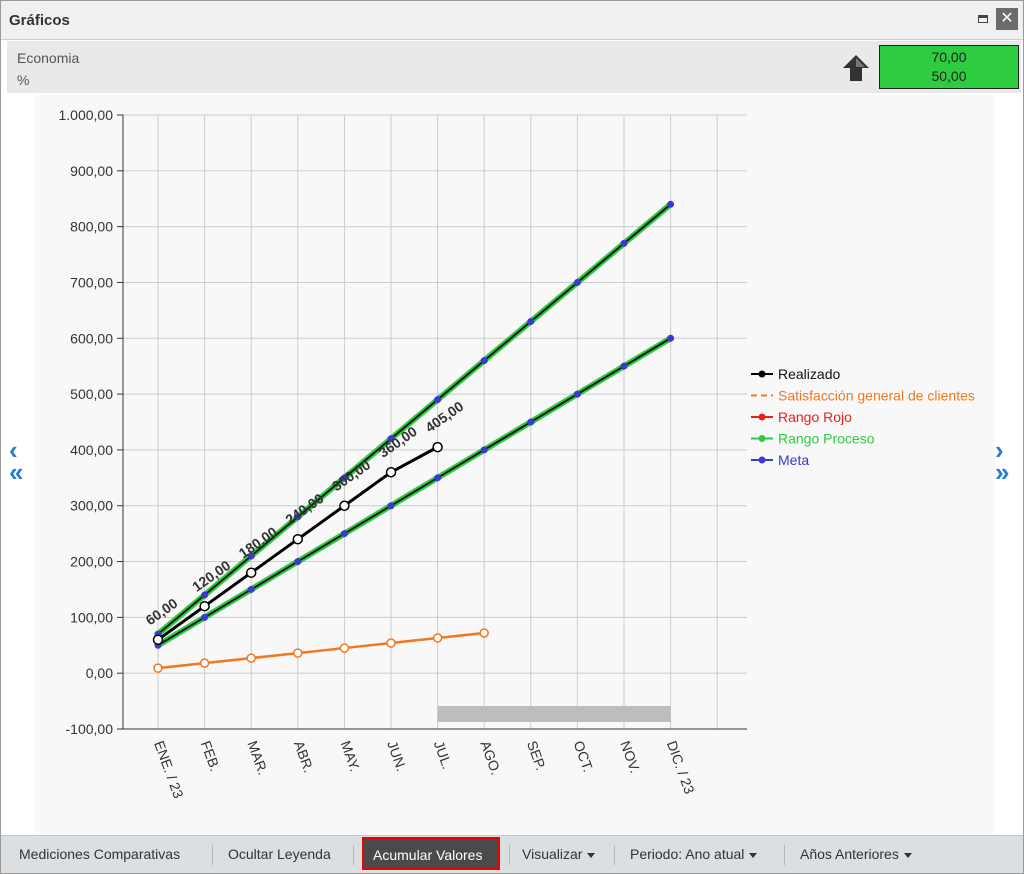 The image size is (1024, 874). What do you see at coordinates (630, 757) in the screenshot?
I see `x-tick-label: NOV.` at bounding box center [630, 757].